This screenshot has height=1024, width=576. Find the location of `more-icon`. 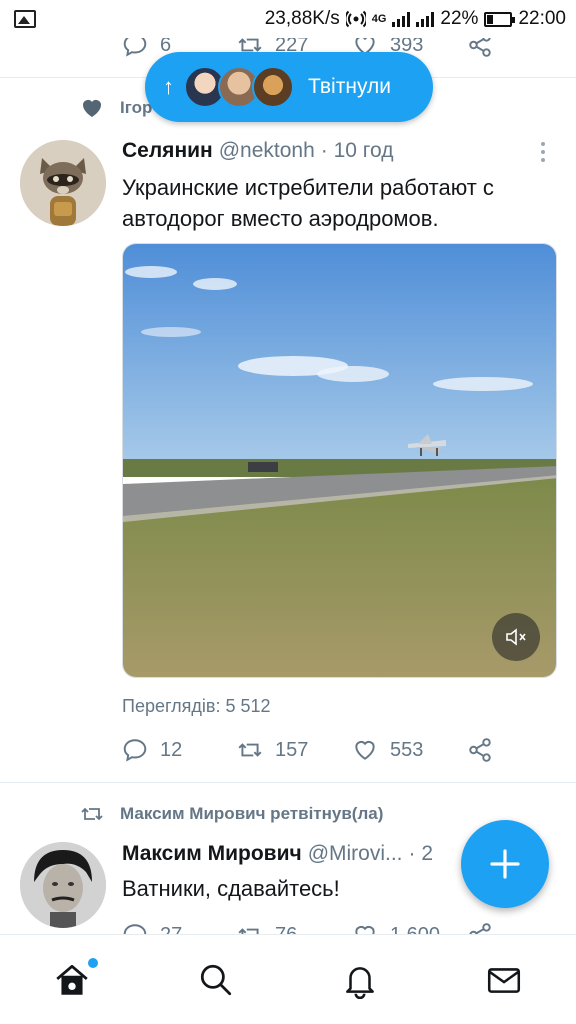

more-icon is located at coordinates (543, 152).